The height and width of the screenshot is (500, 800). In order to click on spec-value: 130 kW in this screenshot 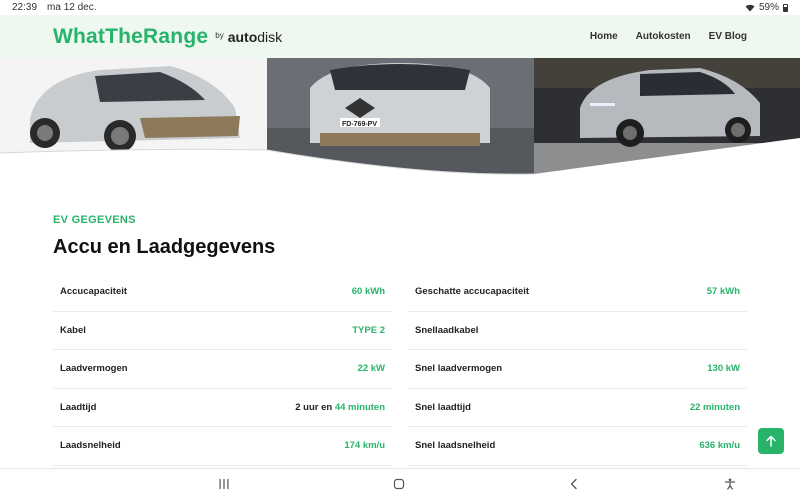, I will do `click(723, 369)`.